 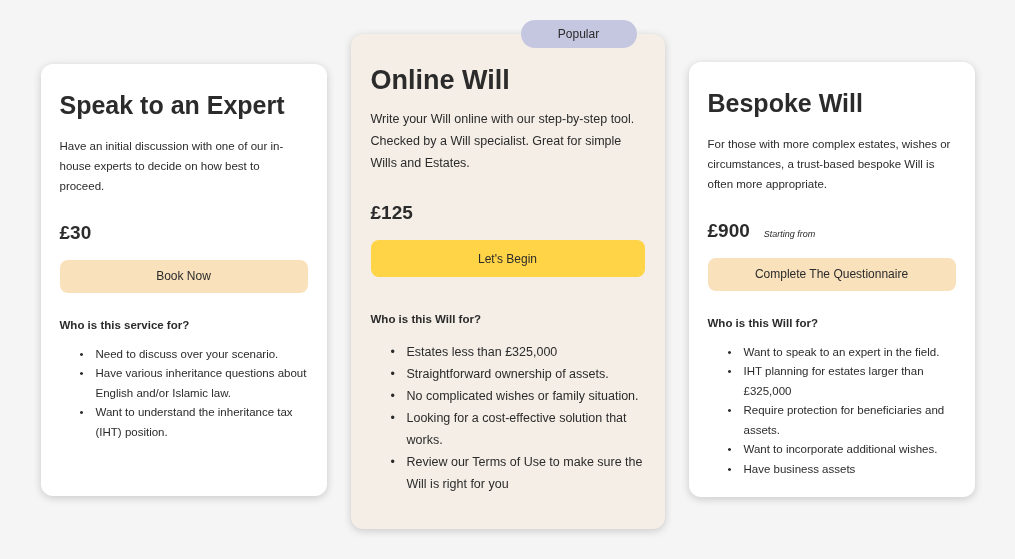 What do you see at coordinates (831, 274) in the screenshot?
I see `cta-button: Complete The Questionnaire` at bounding box center [831, 274].